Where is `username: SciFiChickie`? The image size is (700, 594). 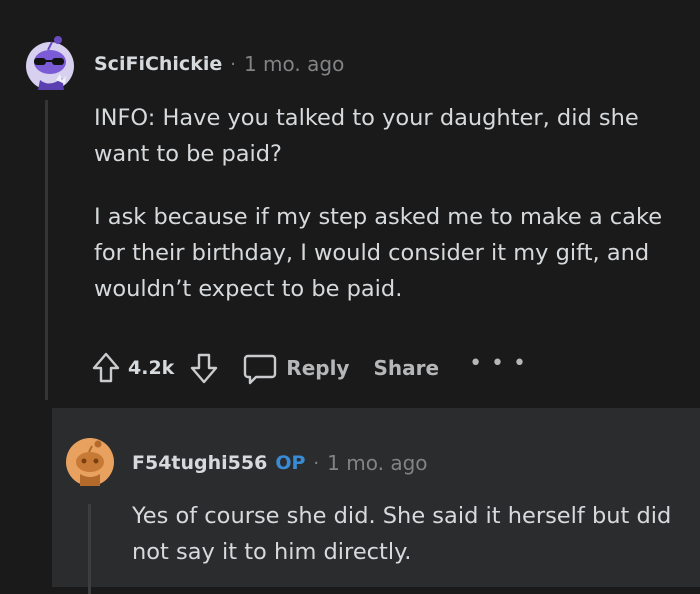 username: SciFiChickie is located at coordinates (158, 64).